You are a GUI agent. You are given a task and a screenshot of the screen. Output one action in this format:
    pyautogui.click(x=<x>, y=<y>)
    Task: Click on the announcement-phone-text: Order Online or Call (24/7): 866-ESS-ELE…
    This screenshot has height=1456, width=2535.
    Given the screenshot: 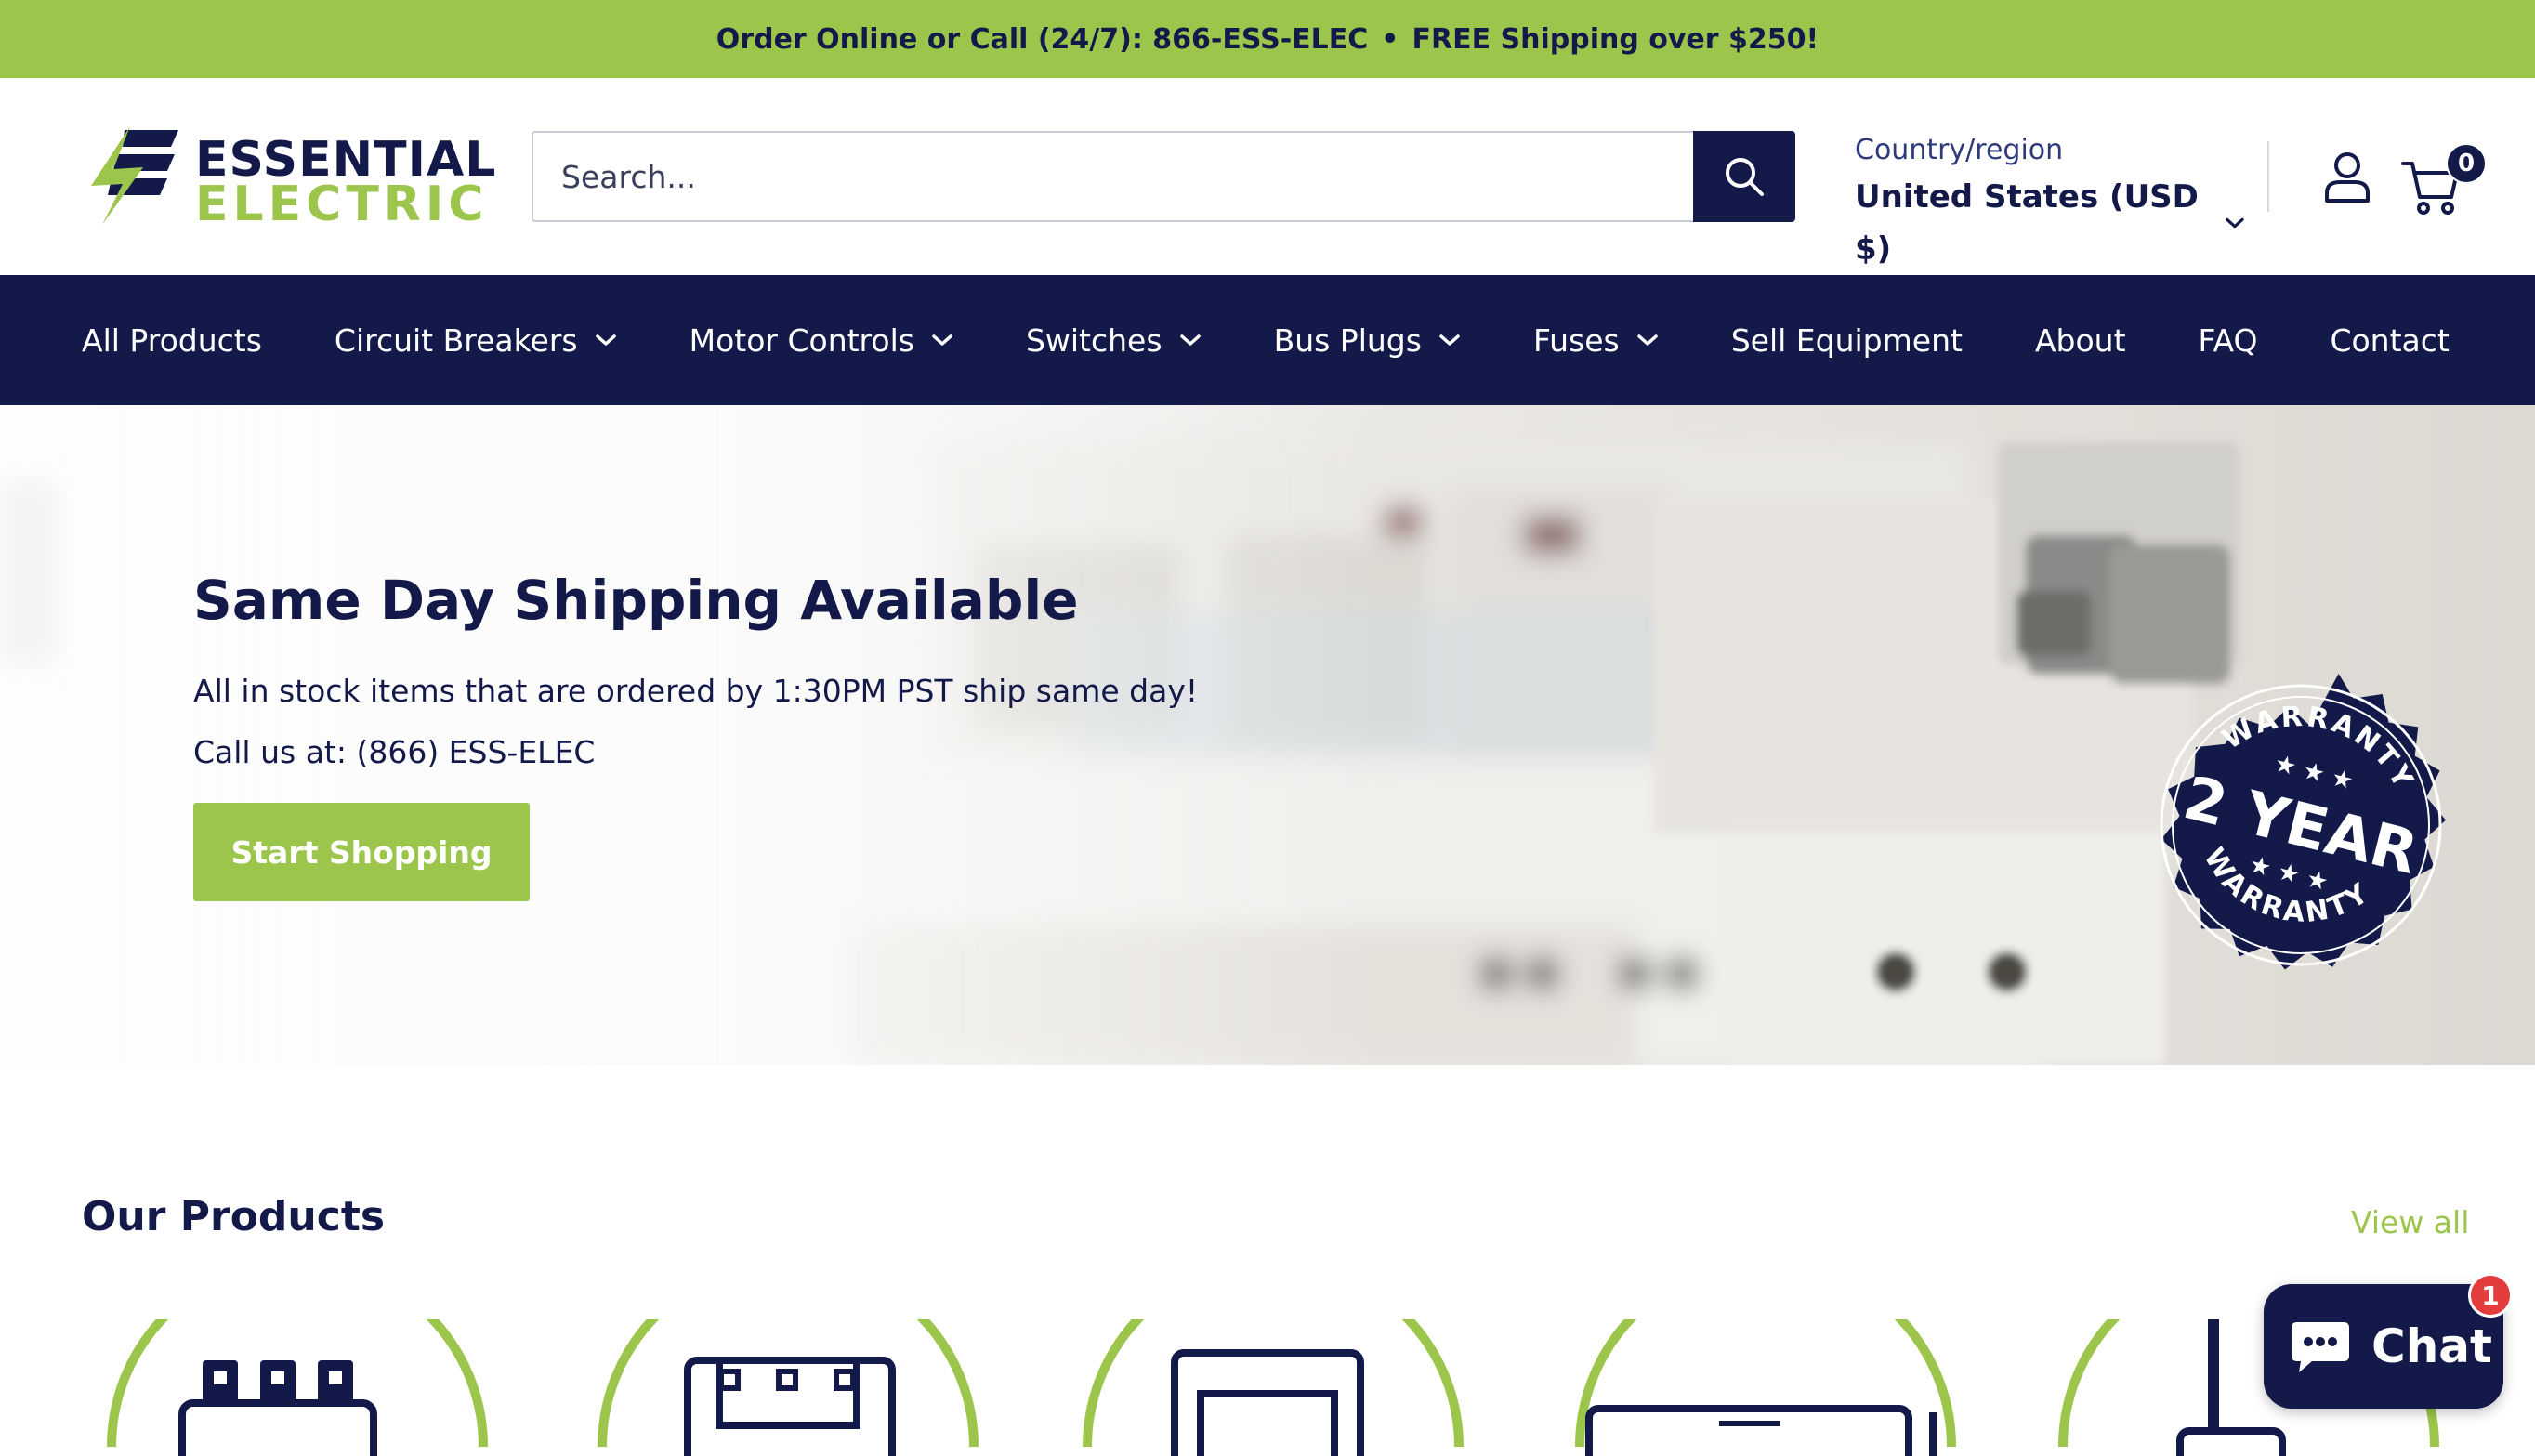 What is the action you would take?
    pyautogui.click(x=1042, y=39)
    